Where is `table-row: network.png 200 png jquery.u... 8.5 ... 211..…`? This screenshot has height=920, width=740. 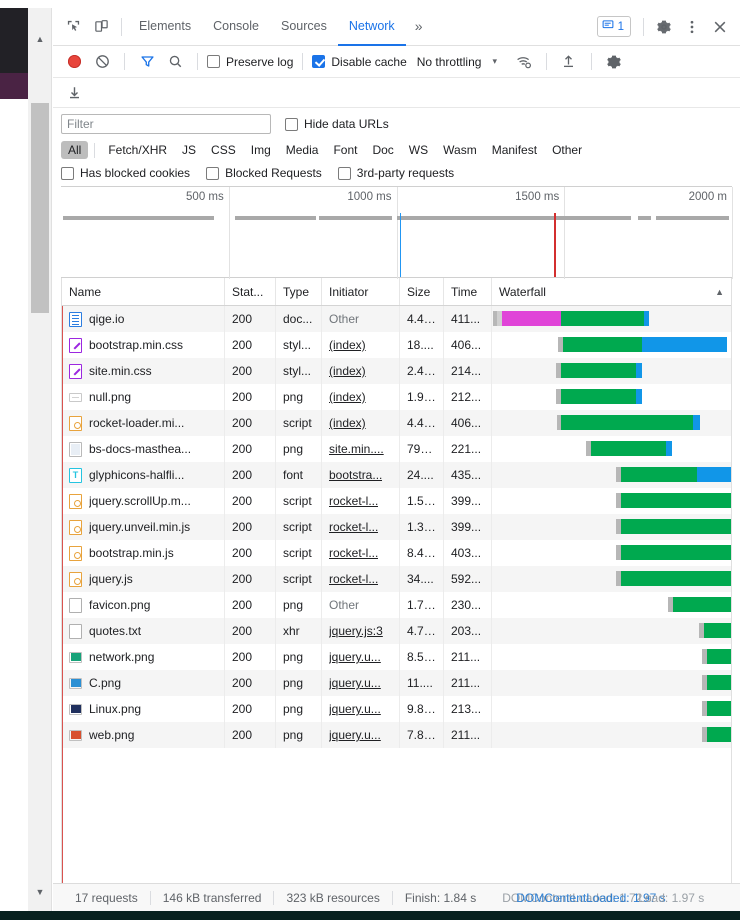
table-row: network.png 200 png jquery.u... 8.5 ... 211..… is located at coordinates (396, 657).